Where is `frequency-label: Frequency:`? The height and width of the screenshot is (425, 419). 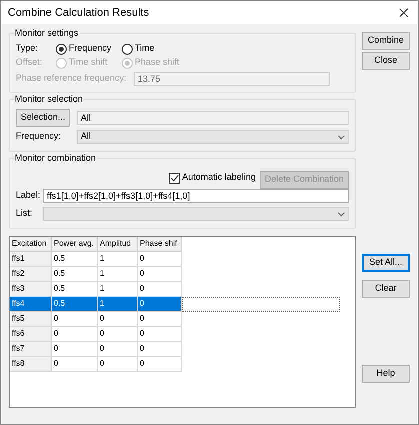
frequency-label: Frequency: is located at coordinates (39, 137).